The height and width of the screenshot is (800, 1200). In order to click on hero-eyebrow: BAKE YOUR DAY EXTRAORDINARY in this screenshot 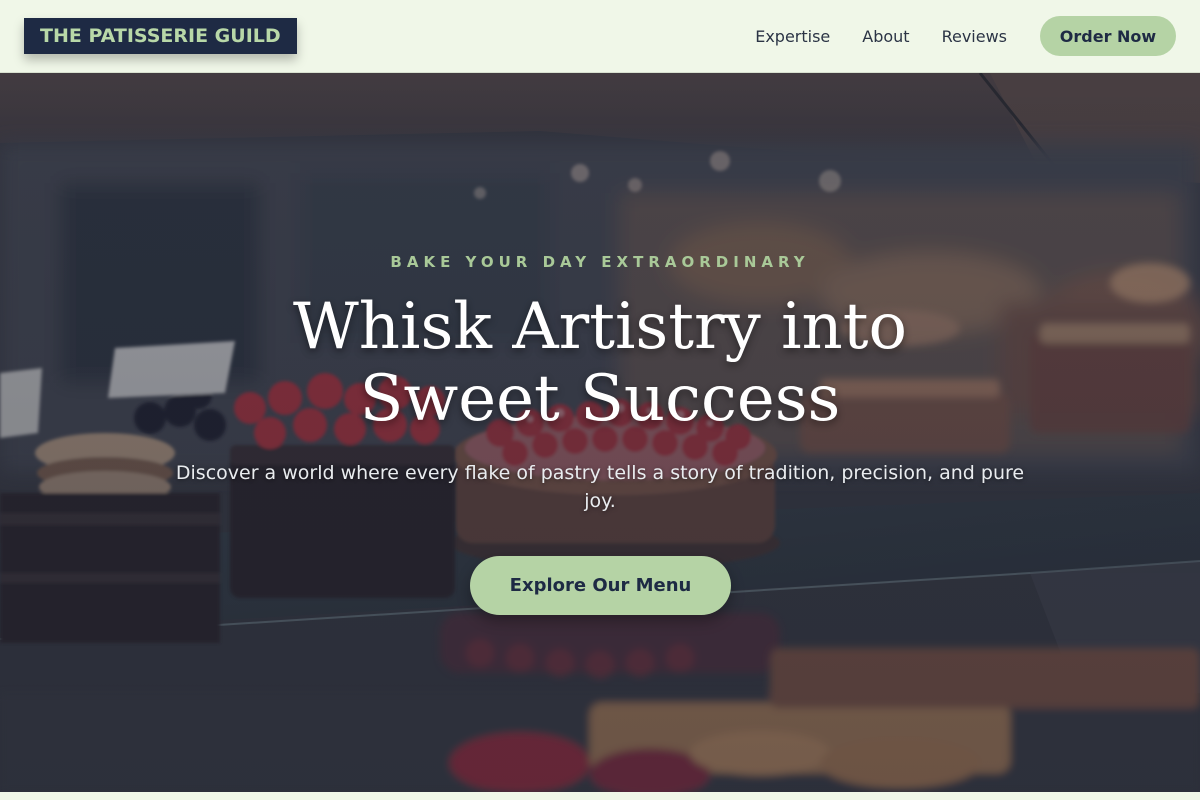, I will do `click(600, 262)`.